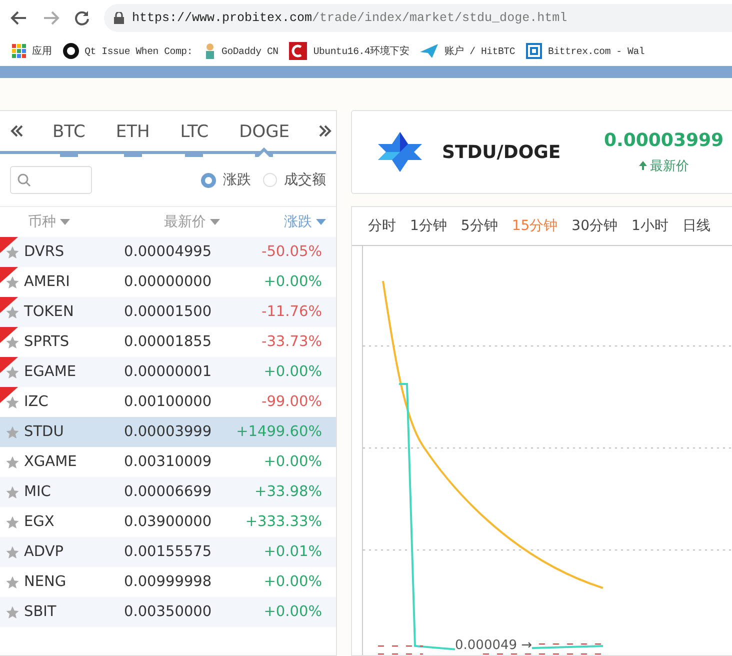 The image size is (732, 656). Describe the element at coordinates (45, 252) in the screenshot. I see `coin-name: DVRS` at that location.